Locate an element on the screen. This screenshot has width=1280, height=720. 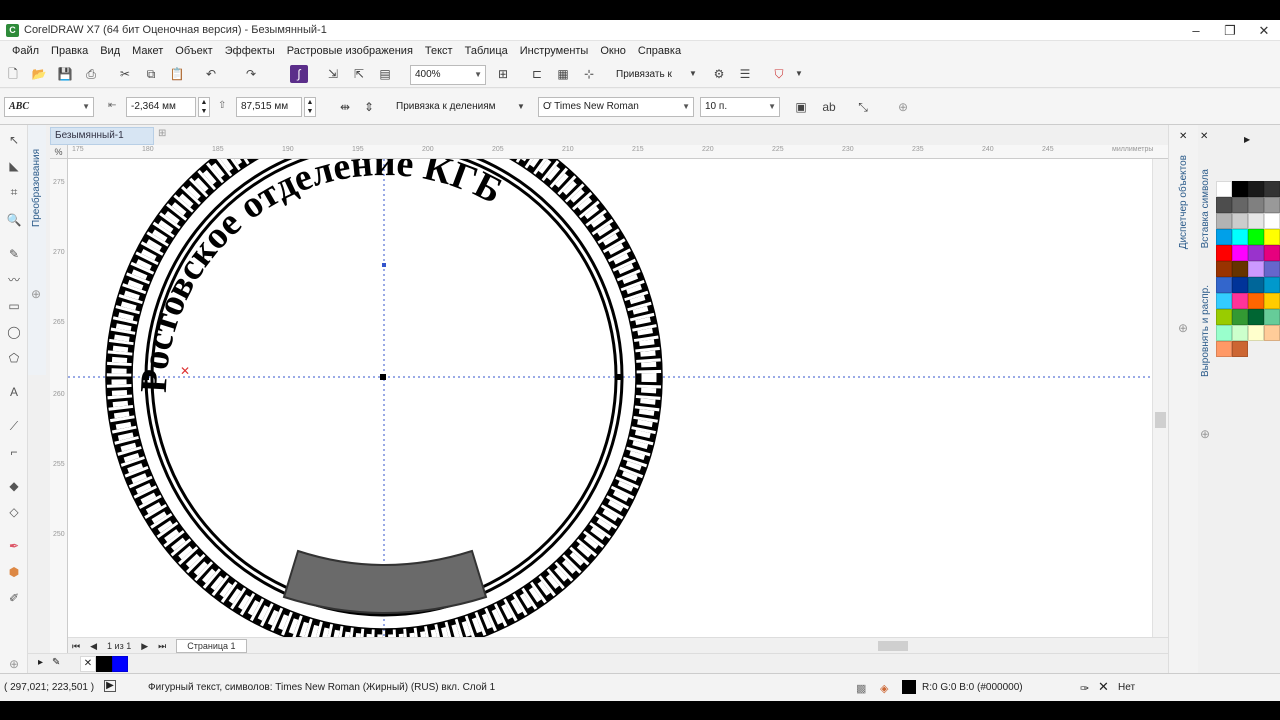
smart-fill-icon: ⬢ is located at coordinates (14, 572).